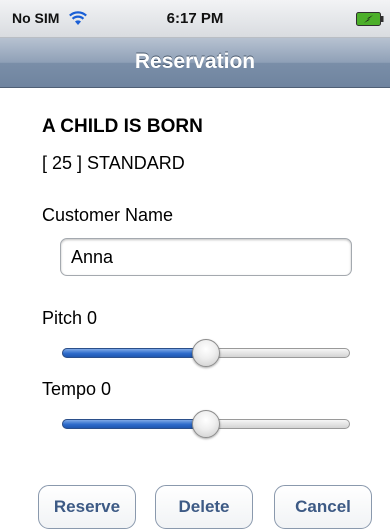  Describe the element at coordinates (323, 507) in the screenshot. I see `cancel-button: Cancel` at that location.